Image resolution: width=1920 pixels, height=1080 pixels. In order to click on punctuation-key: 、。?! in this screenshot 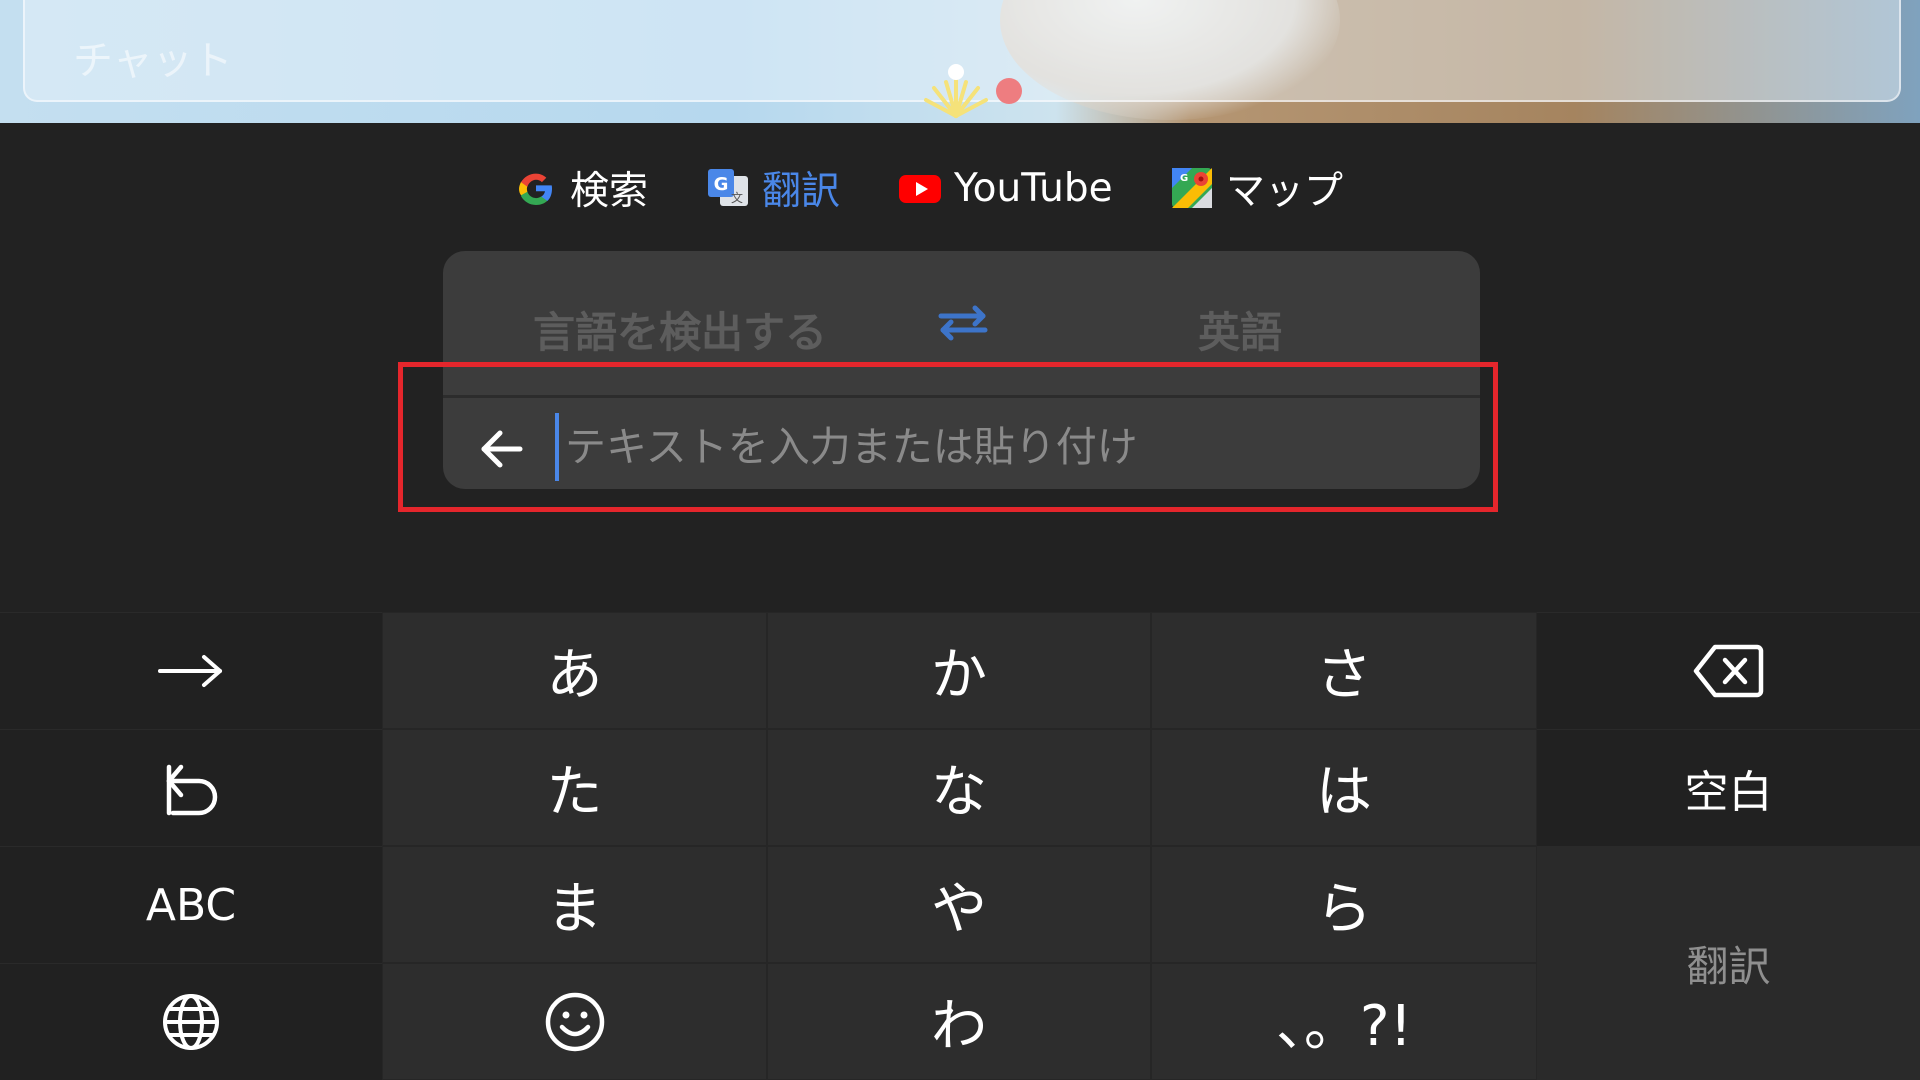, I will do `click(1344, 1021)`.